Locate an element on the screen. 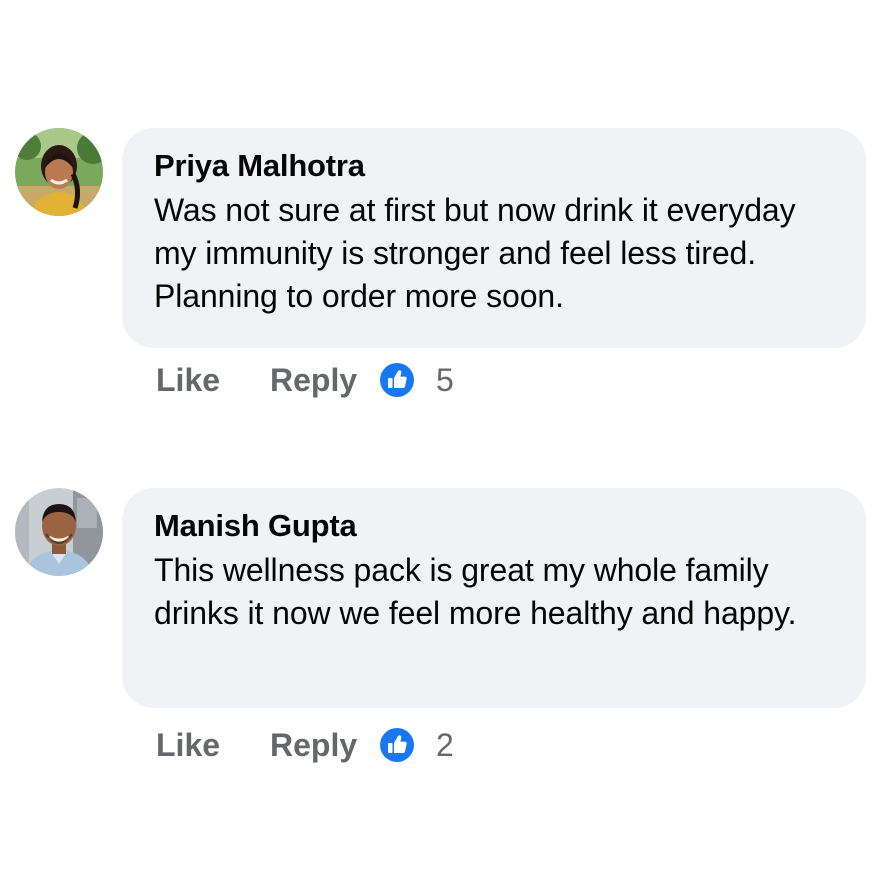  comment-actions: Like Reply 2 is located at coordinates (305, 745).